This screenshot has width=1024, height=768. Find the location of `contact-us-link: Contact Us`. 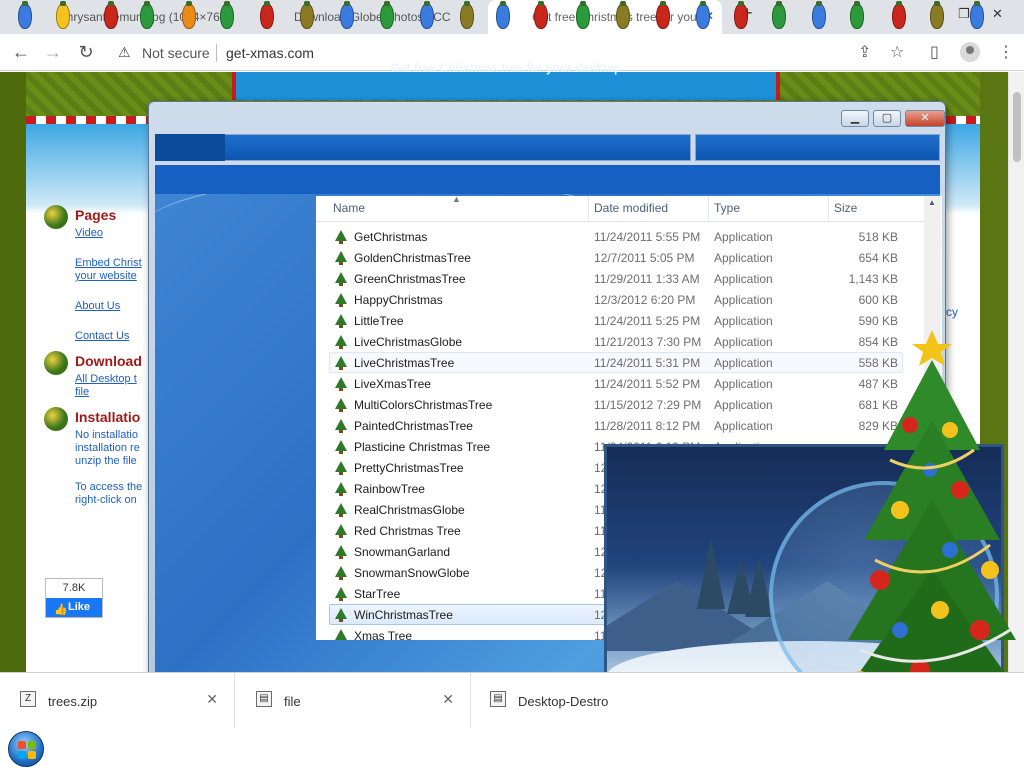

contact-us-link: Contact Us is located at coordinates (114, 336).